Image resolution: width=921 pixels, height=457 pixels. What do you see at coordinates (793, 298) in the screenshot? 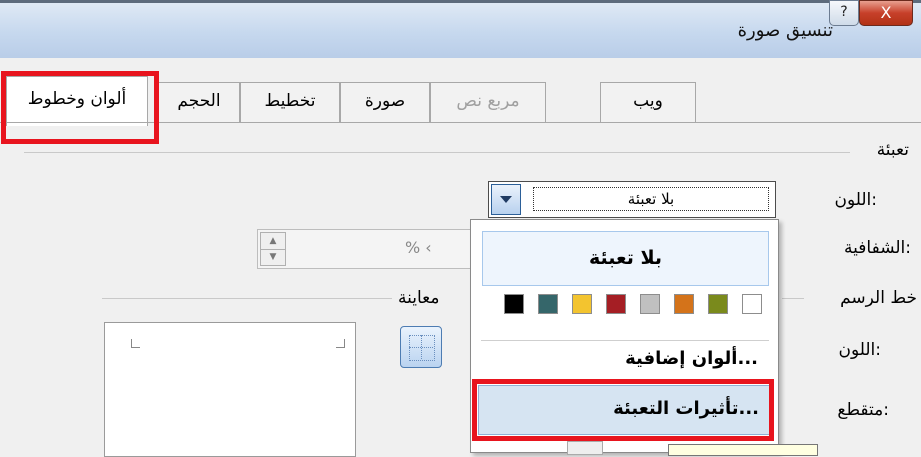
I see `line-section-divider-right` at bounding box center [793, 298].